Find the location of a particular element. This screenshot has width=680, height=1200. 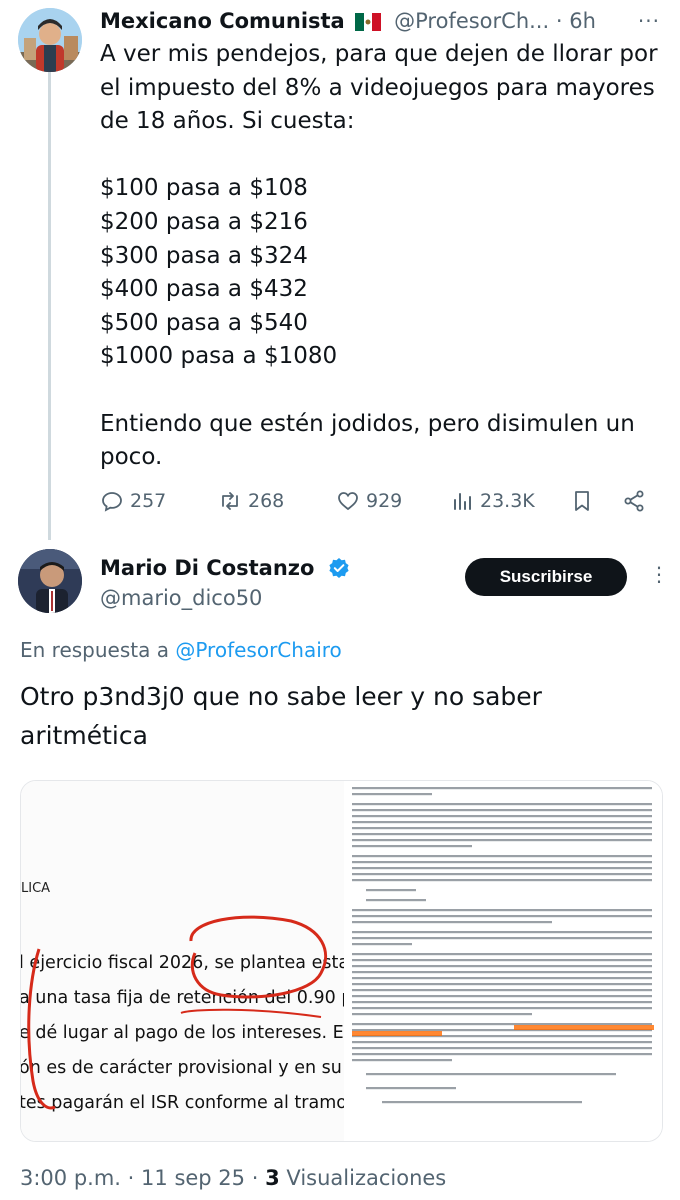

reply-context: En respuesta a @ProfesorChairo is located at coordinates (181, 650).